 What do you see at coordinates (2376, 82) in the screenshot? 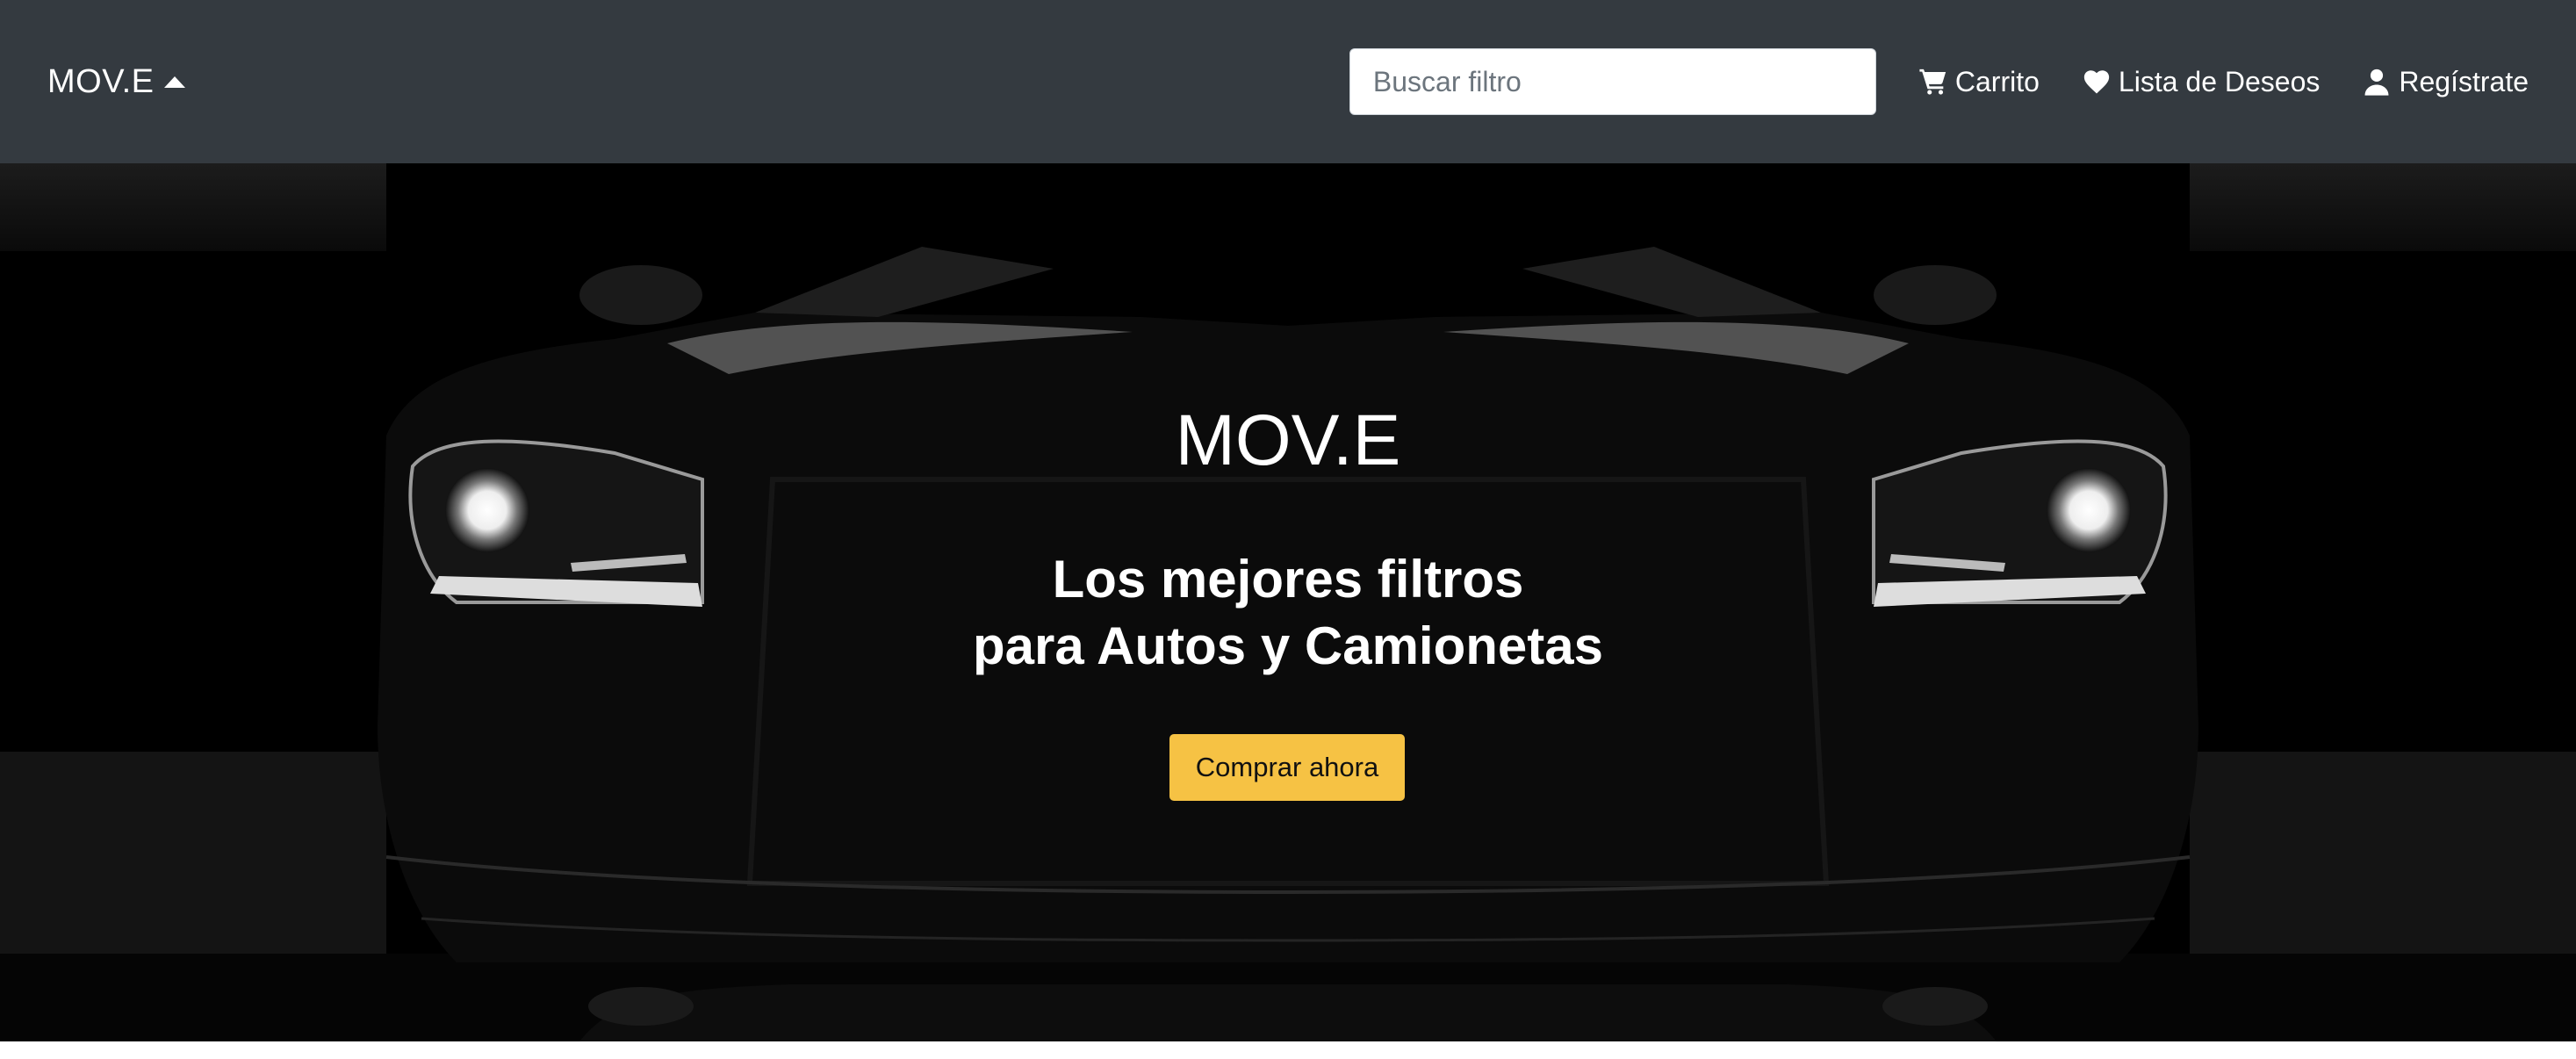
I see `user-icon` at bounding box center [2376, 82].